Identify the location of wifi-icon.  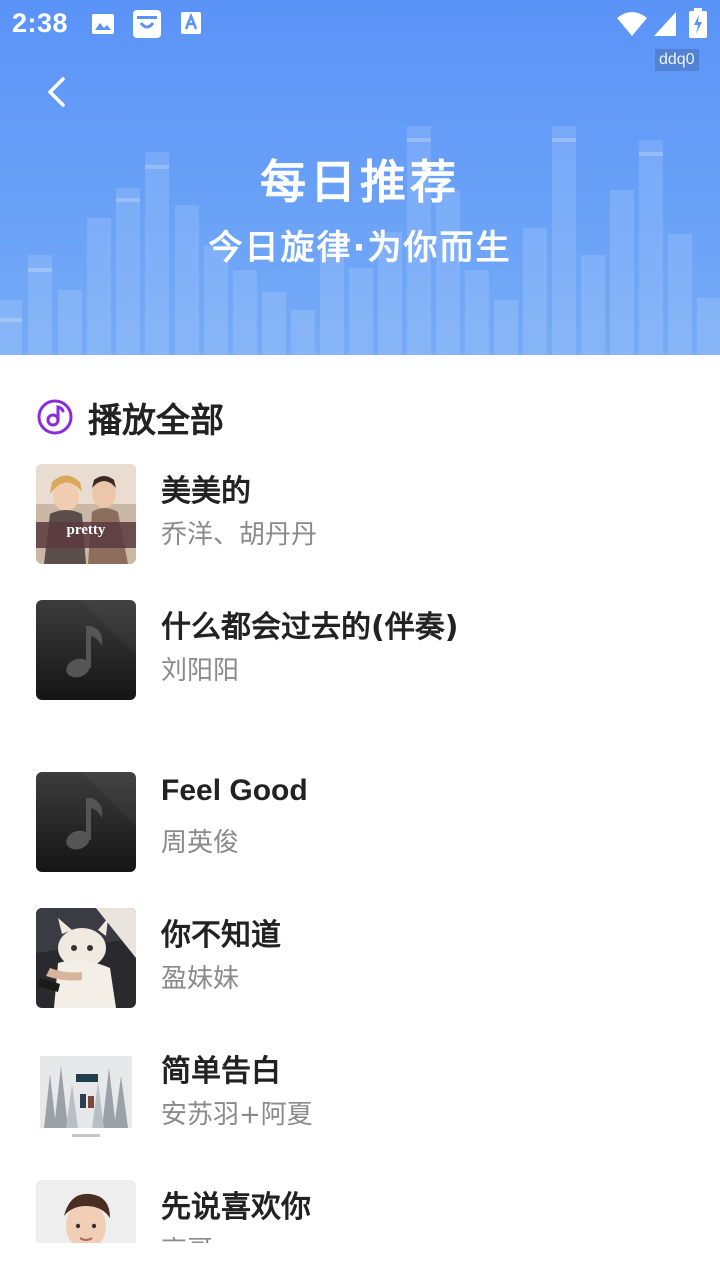
(632, 24).